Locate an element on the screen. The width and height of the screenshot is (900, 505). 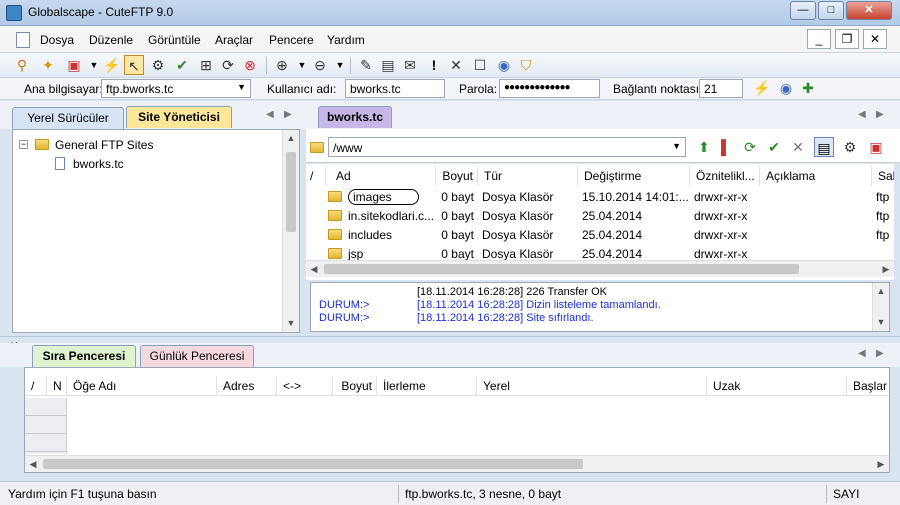
new-site-icon: ▣ is located at coordinates (74, 65).